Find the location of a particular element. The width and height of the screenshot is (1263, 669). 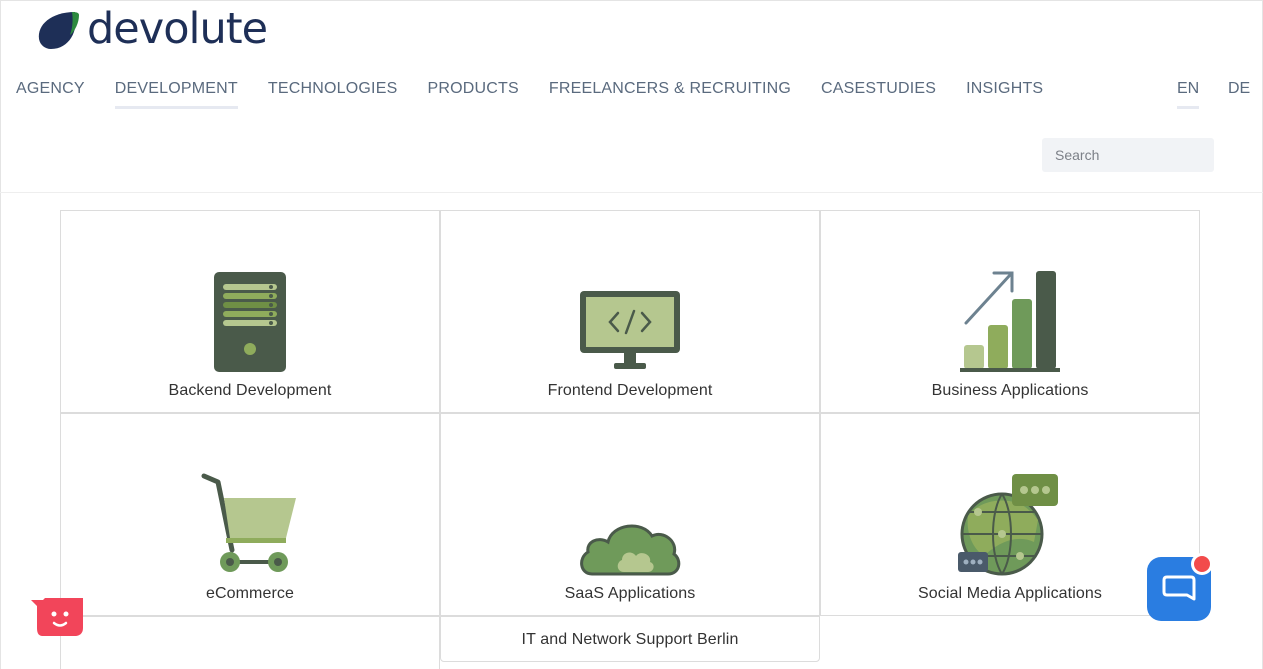

service-backend: Backend Development is located at coordinates (250, 311).